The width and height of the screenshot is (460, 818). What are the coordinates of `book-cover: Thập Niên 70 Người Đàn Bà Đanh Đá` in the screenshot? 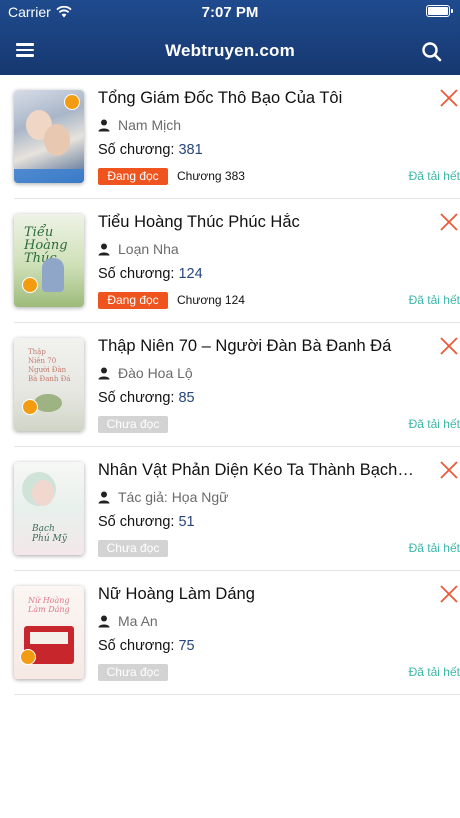 It's located at (49, 384).